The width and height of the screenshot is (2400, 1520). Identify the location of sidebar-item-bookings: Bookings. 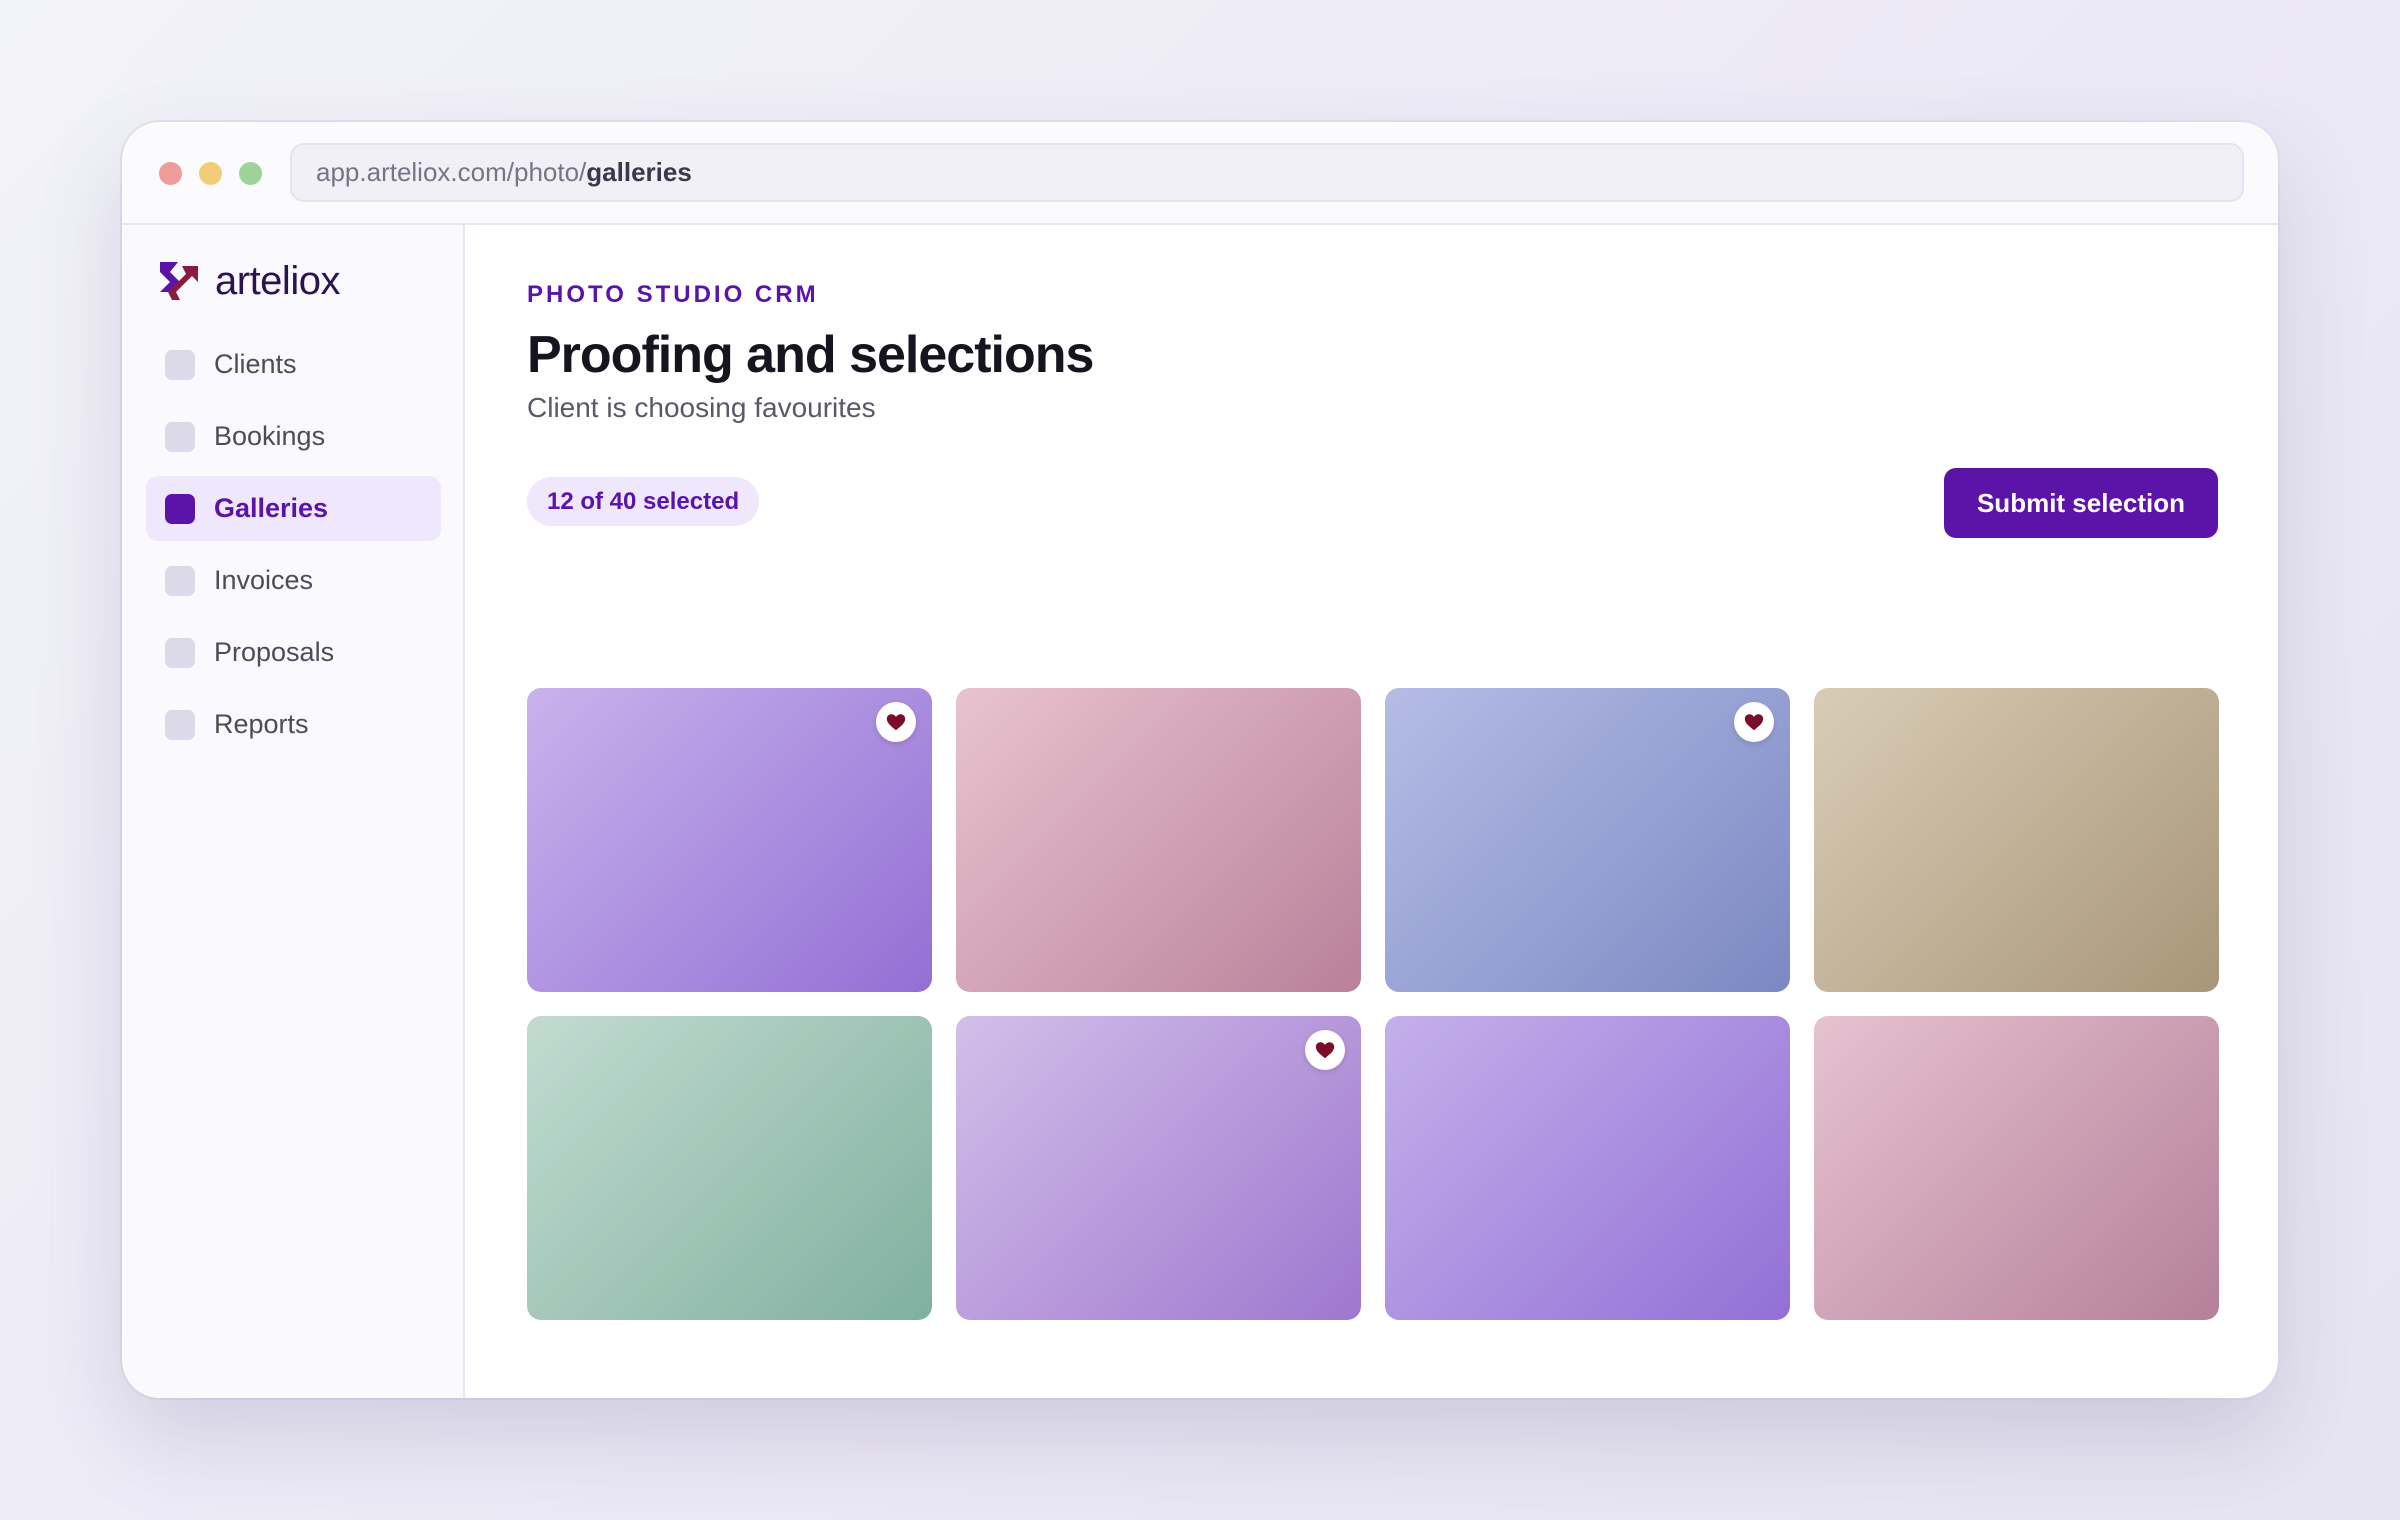
(293, 436).